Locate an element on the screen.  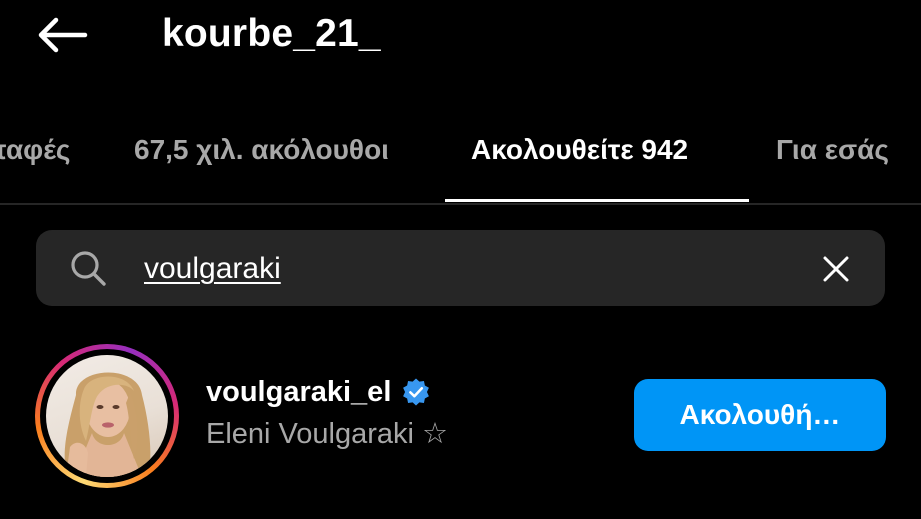
username: voulgaraki_el is located at coordinates (318, 392).